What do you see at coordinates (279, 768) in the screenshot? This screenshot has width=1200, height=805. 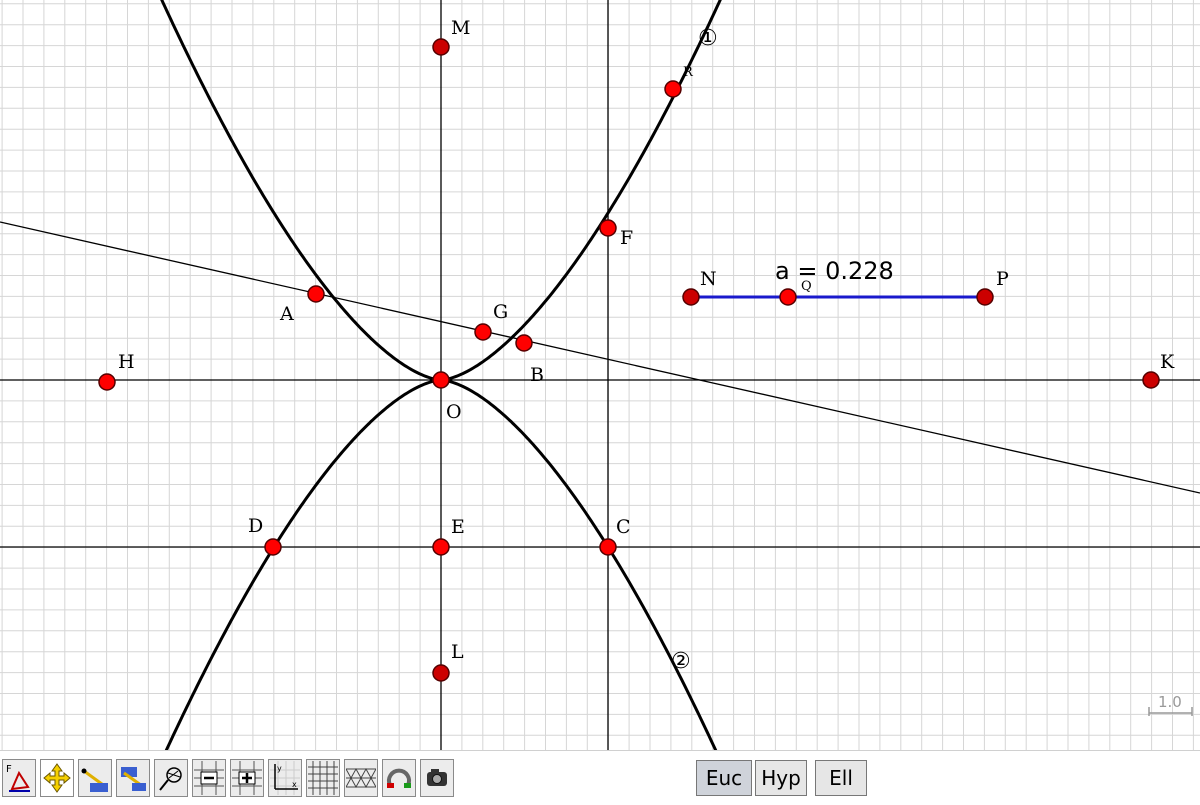 I see `svg-text: y` at bounding box center [279, 768].